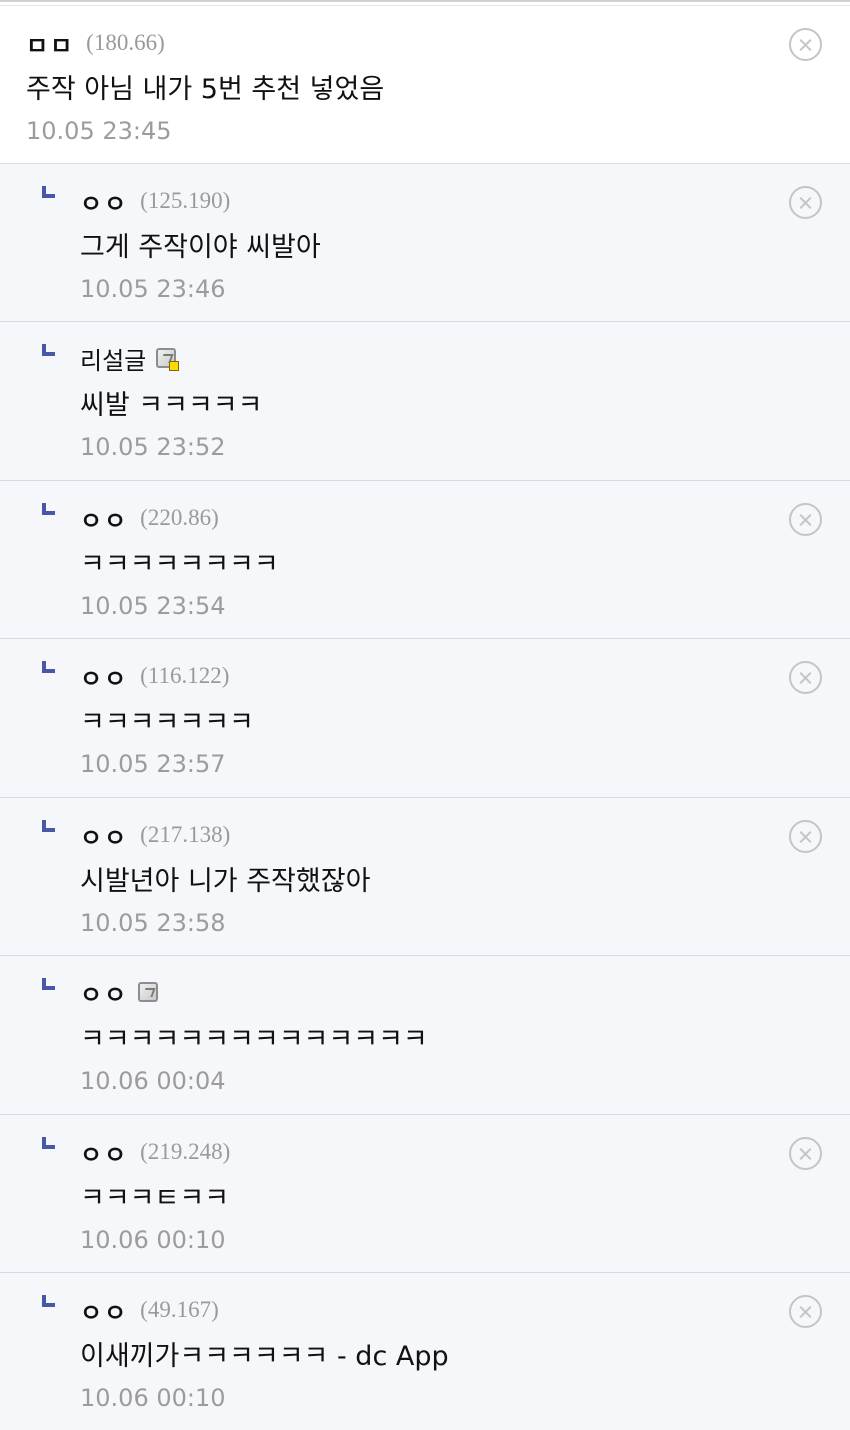  I want to click on comment-text: ㅋㅋㅋㅋㅋㅋㅋ, so click(167, 722).